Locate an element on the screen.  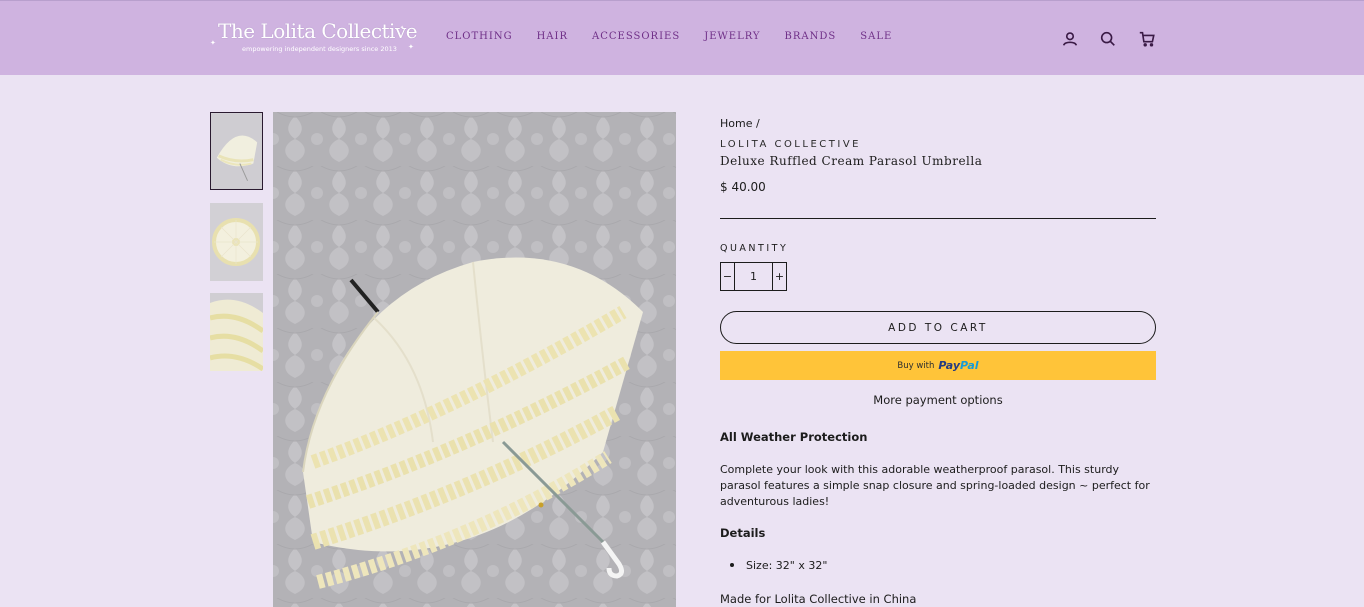
thumbnail-parasol-side is located at coordinates (236, 151).